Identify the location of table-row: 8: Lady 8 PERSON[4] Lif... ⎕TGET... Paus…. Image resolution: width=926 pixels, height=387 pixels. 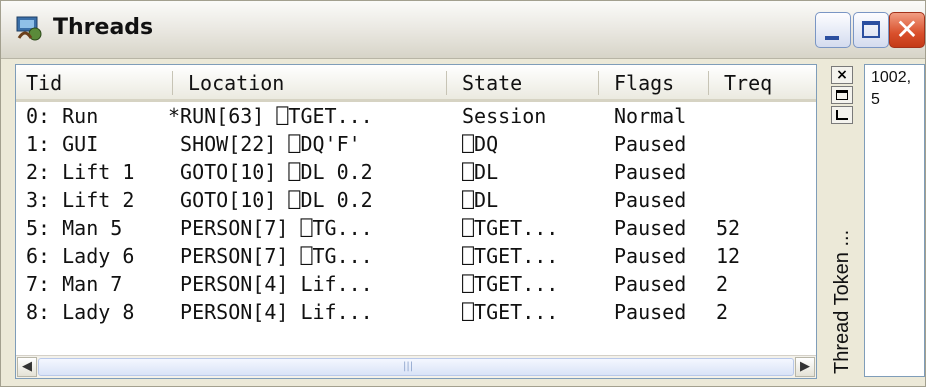
(416, 312).